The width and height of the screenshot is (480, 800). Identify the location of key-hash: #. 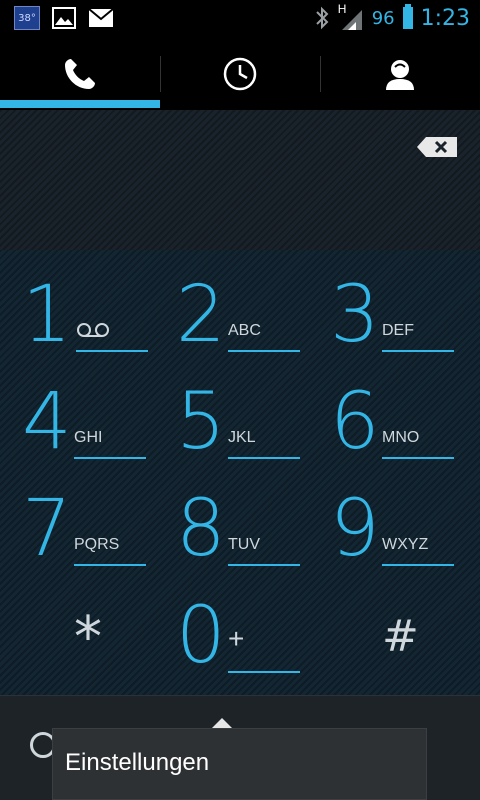
(389, 640).